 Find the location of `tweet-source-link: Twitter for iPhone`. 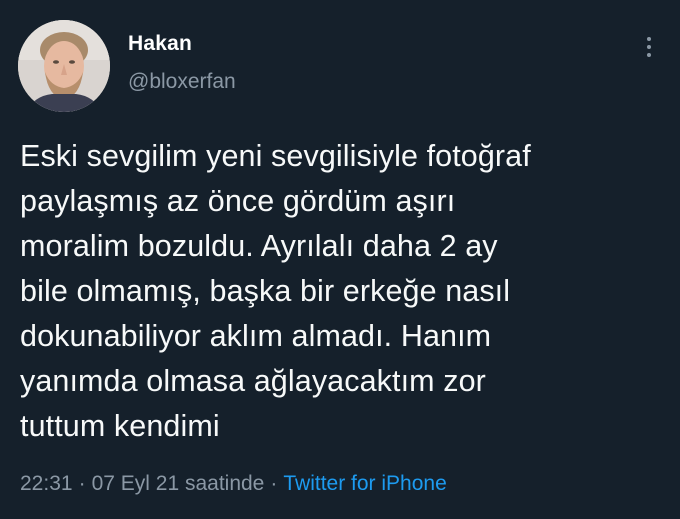

tweet-source-link: Twitter for iPhone is located at coordinates (364, 483).